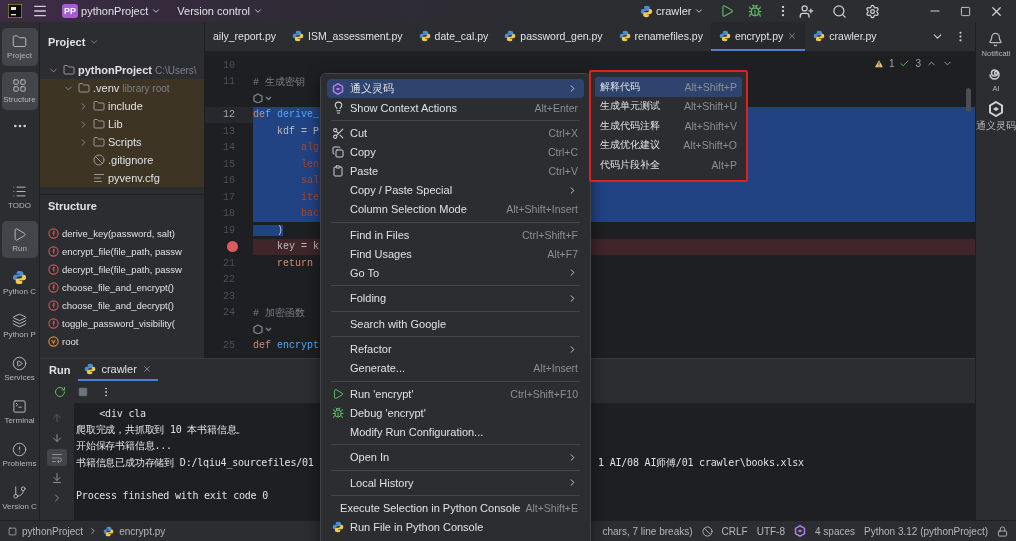 The width and height of the screenshot is (1016, 541). I want to click on tool-window-button: Run, so click(19, 239).